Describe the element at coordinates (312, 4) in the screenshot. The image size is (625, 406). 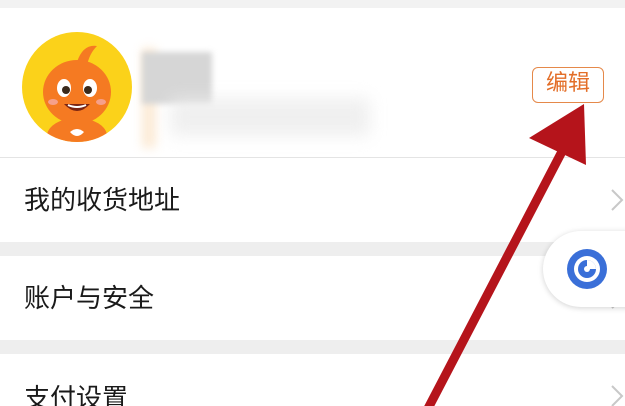
I see `top-separator` at that location.